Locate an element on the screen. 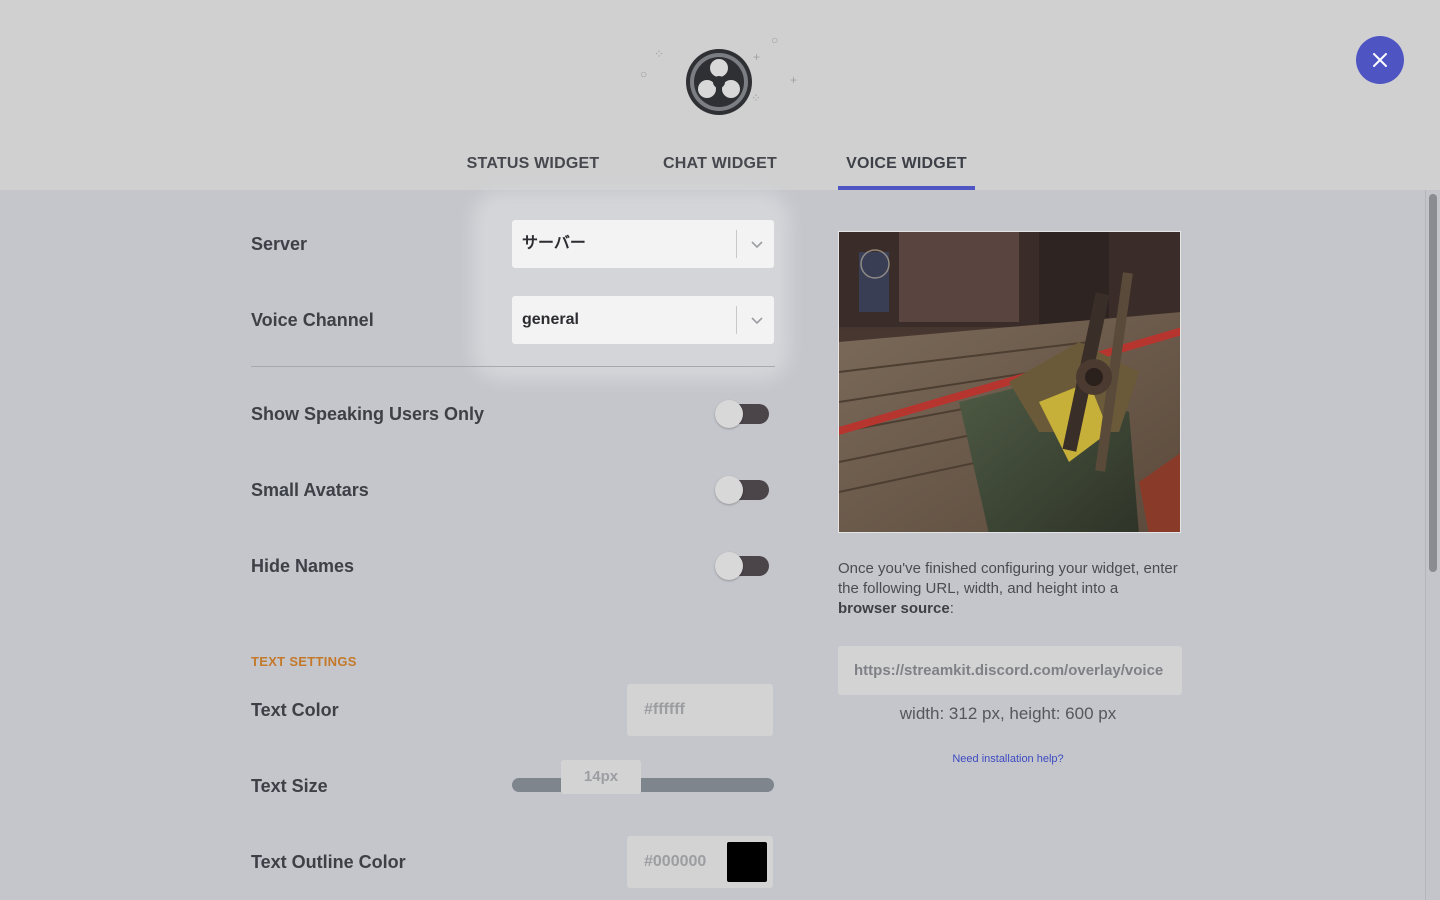 Image resolution: width=1440 pixels, height=900 pixels. voice-channel-label: Voice Channel is located at coordinates (312, 320).